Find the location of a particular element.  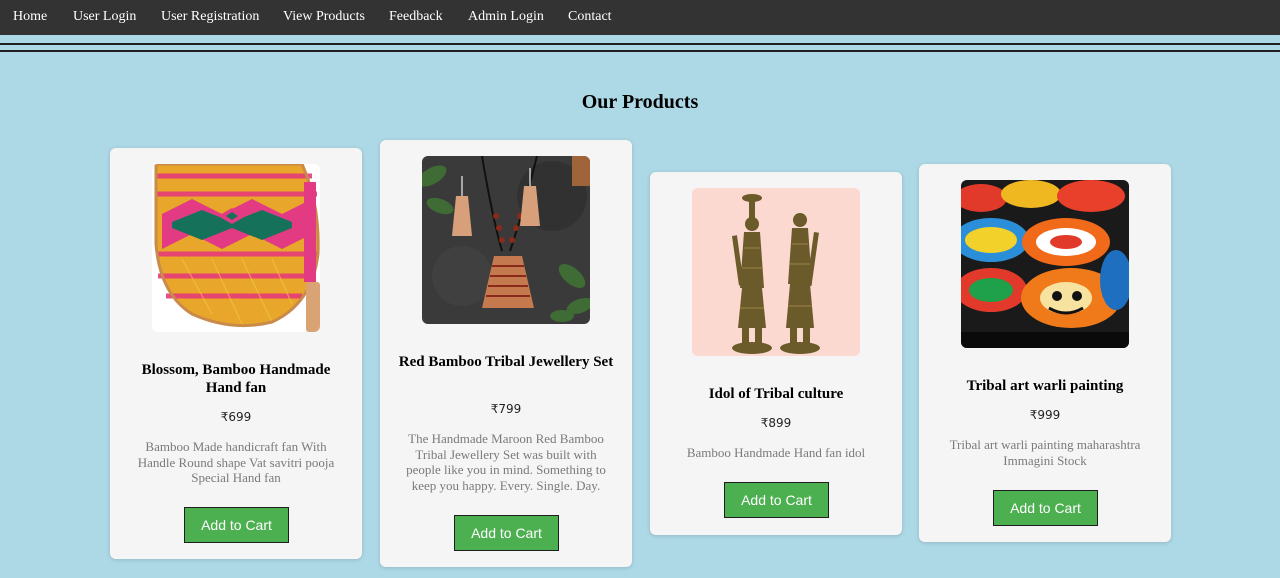

product-price: ₹899 is located at coordinates (776, 423).